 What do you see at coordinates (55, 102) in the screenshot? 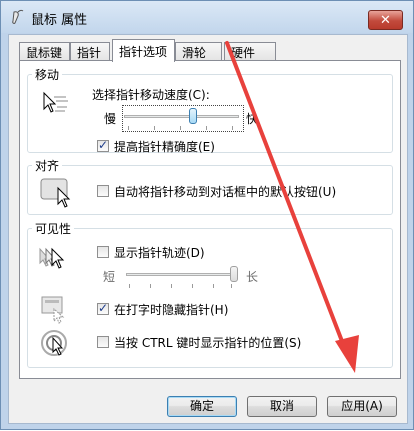
I see `pointer-speed-icon` at bounding box center [55, 102].